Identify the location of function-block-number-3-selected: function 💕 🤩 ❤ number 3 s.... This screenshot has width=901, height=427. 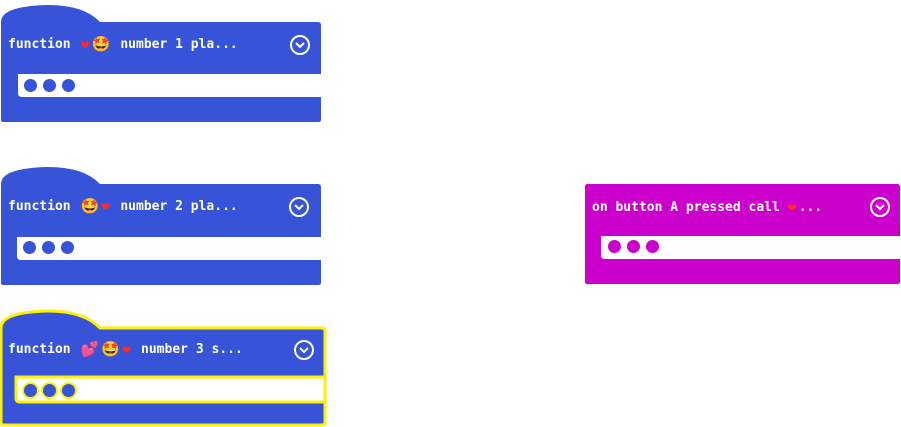
(164, 367).